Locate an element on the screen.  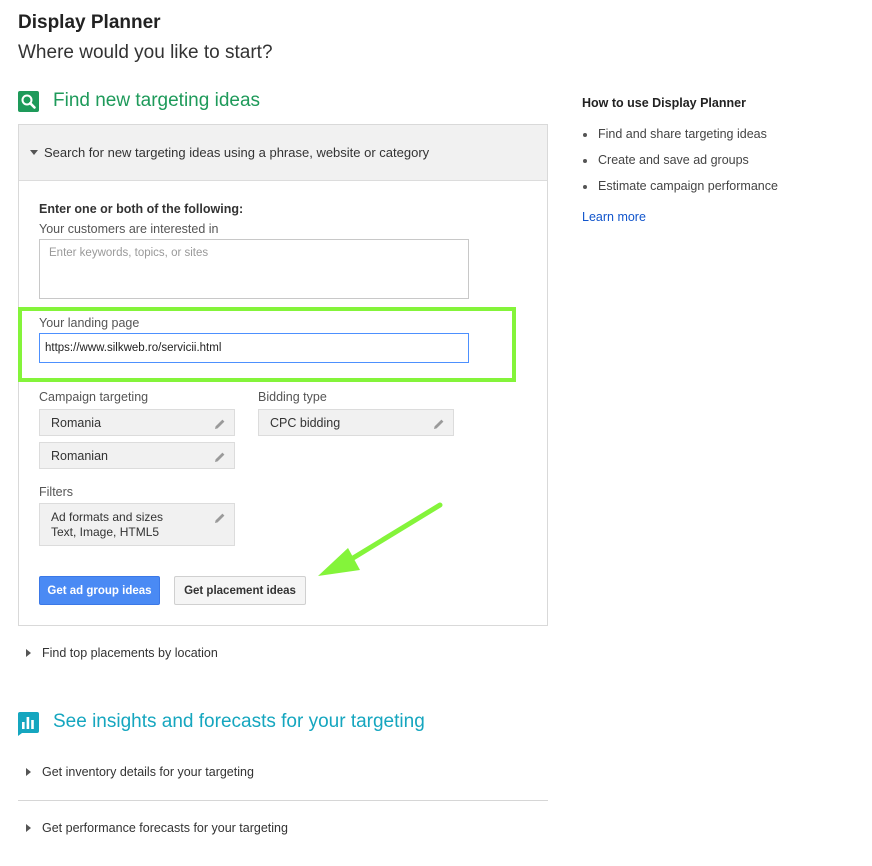
instruction-label: Enter one or both of the following: is located at coordinates (141, 209).